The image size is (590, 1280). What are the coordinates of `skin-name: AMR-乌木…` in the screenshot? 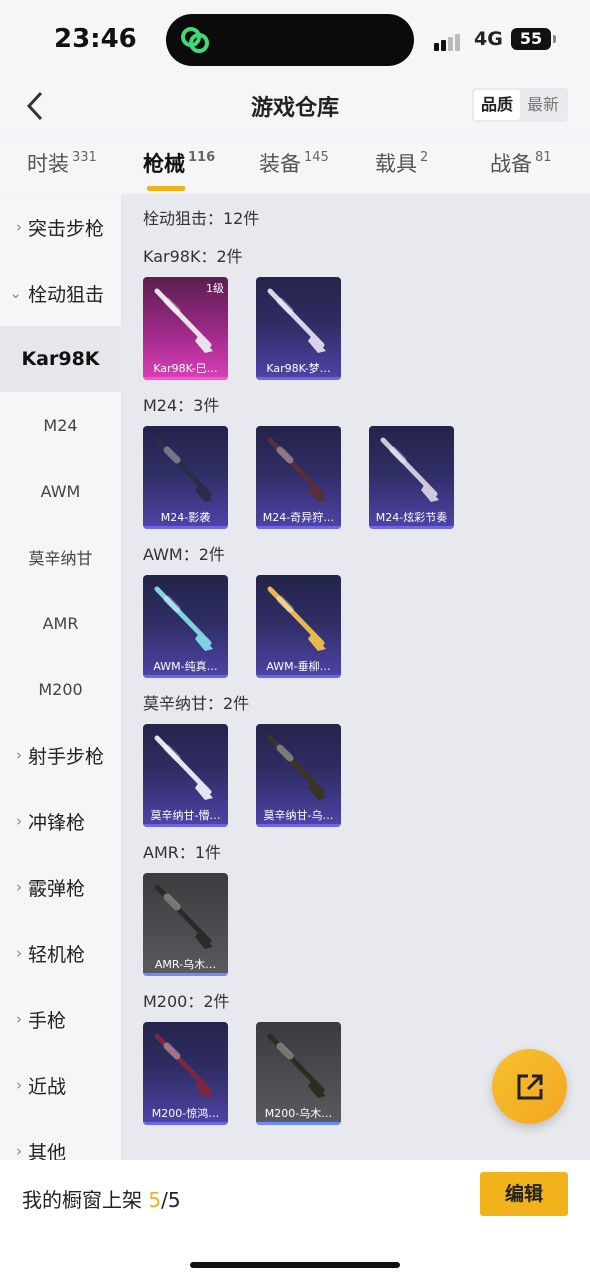 It's located at (185, 964).